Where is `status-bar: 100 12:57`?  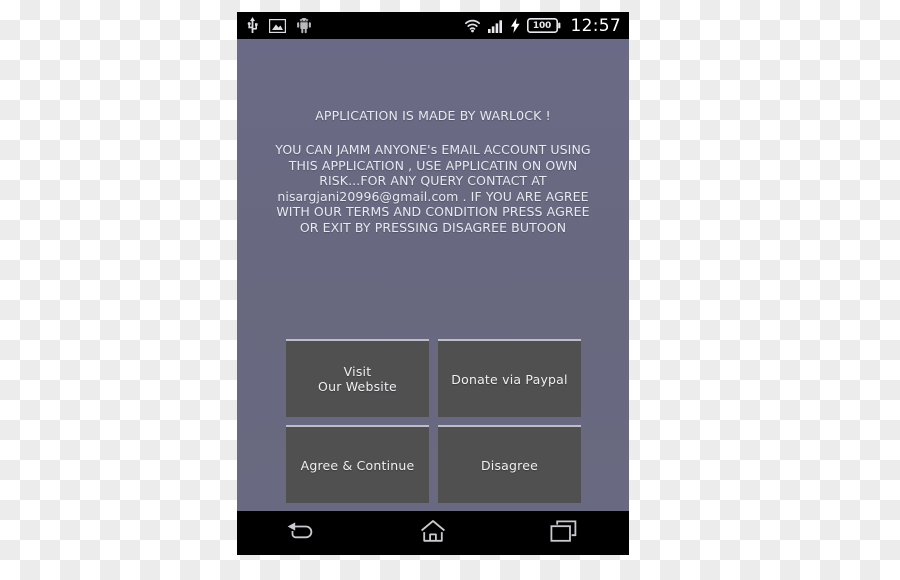
status-bar: 100 12:57 is located at coordinates (433, 25).